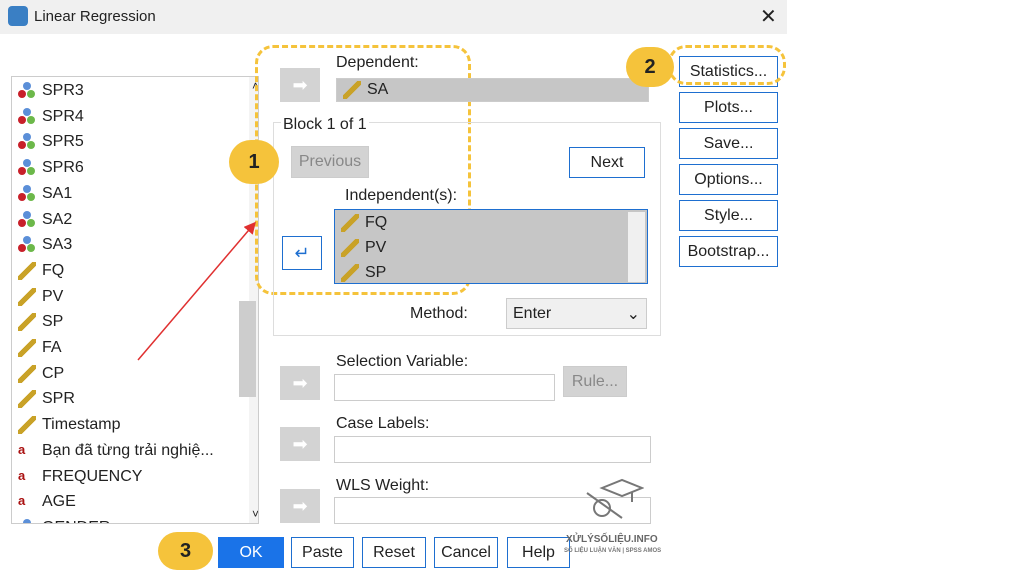  I want to click on graduation-cap-logo, so click(613, 501).